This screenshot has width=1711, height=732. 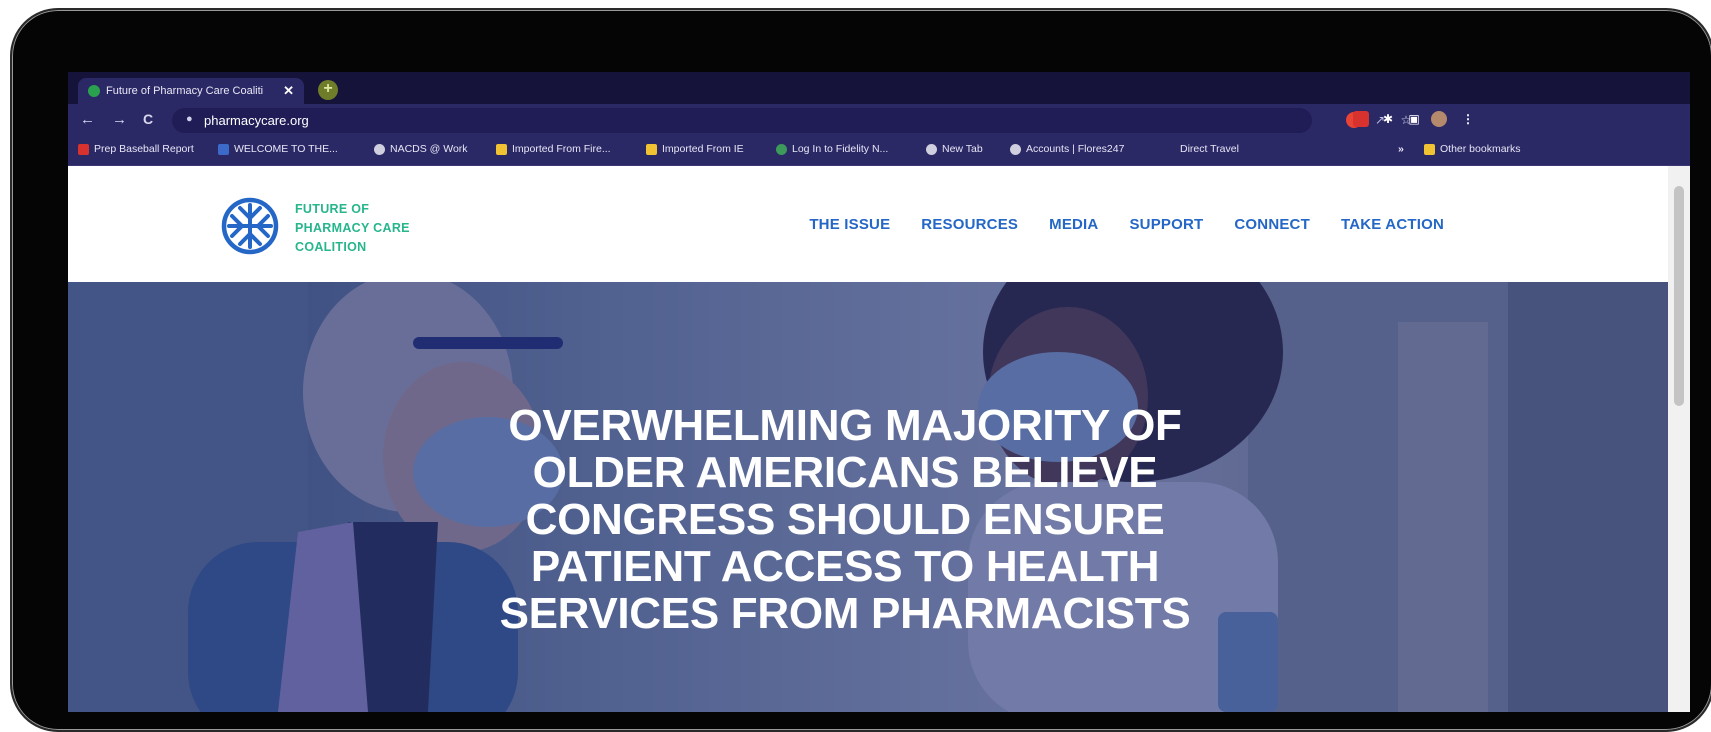 What do you see at coordinates (148, 119) in the screenshot?
I see `reload-icon: C` at bounding box center [148, 119].